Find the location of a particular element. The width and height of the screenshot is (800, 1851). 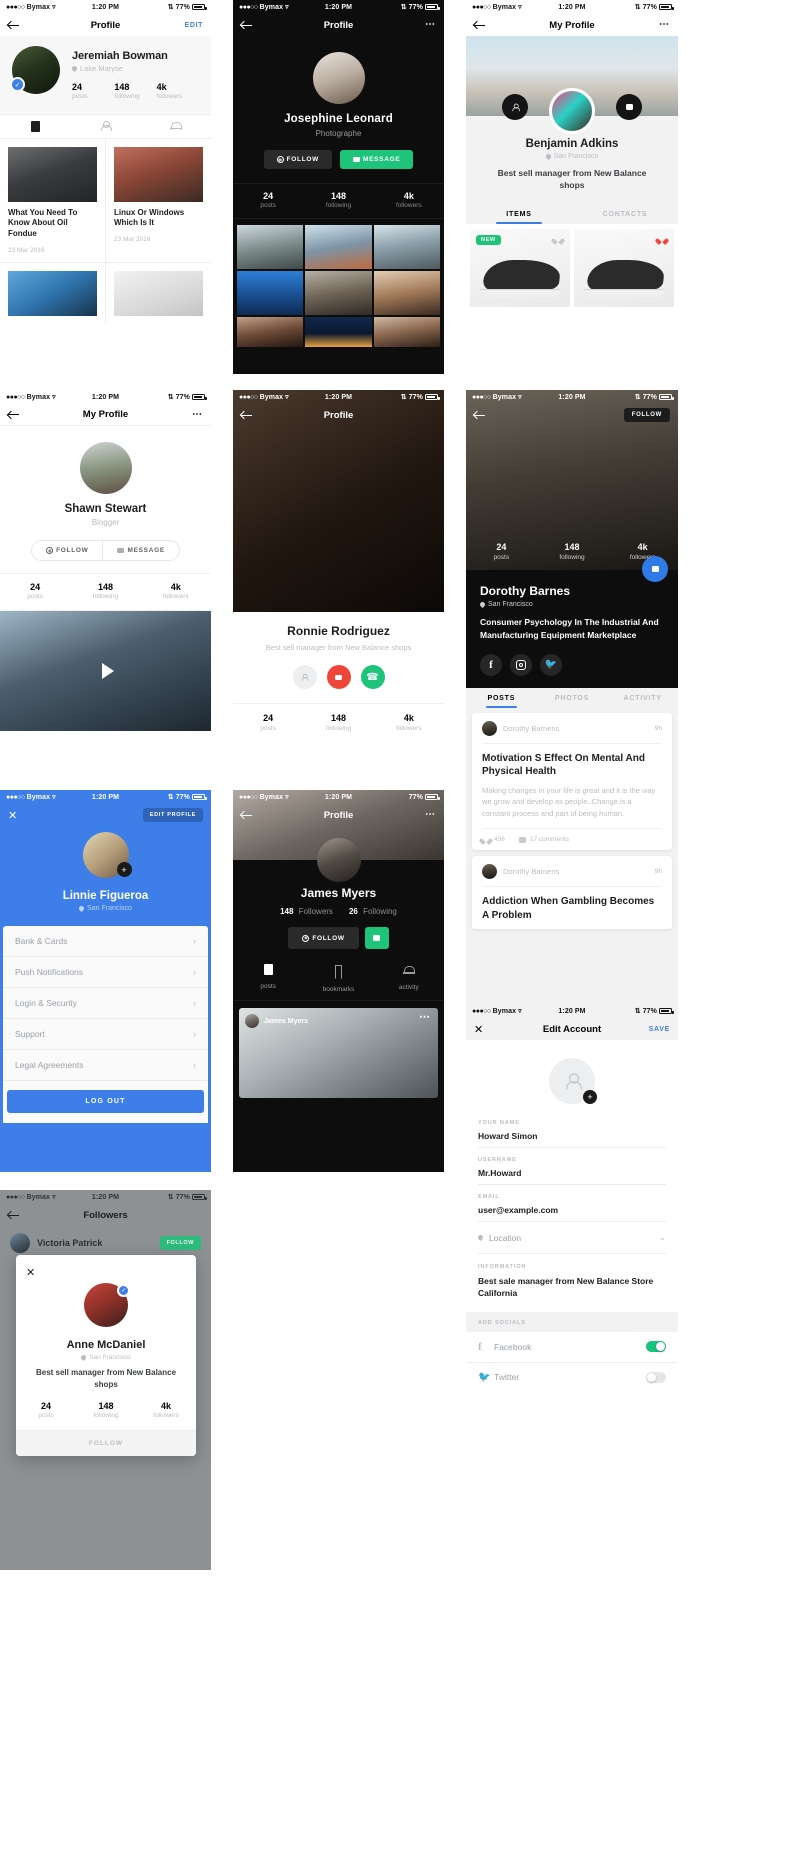

article-card: Linux Or Windows Which Is It 23 Mar 2016 is located at coordinates (158, 200).